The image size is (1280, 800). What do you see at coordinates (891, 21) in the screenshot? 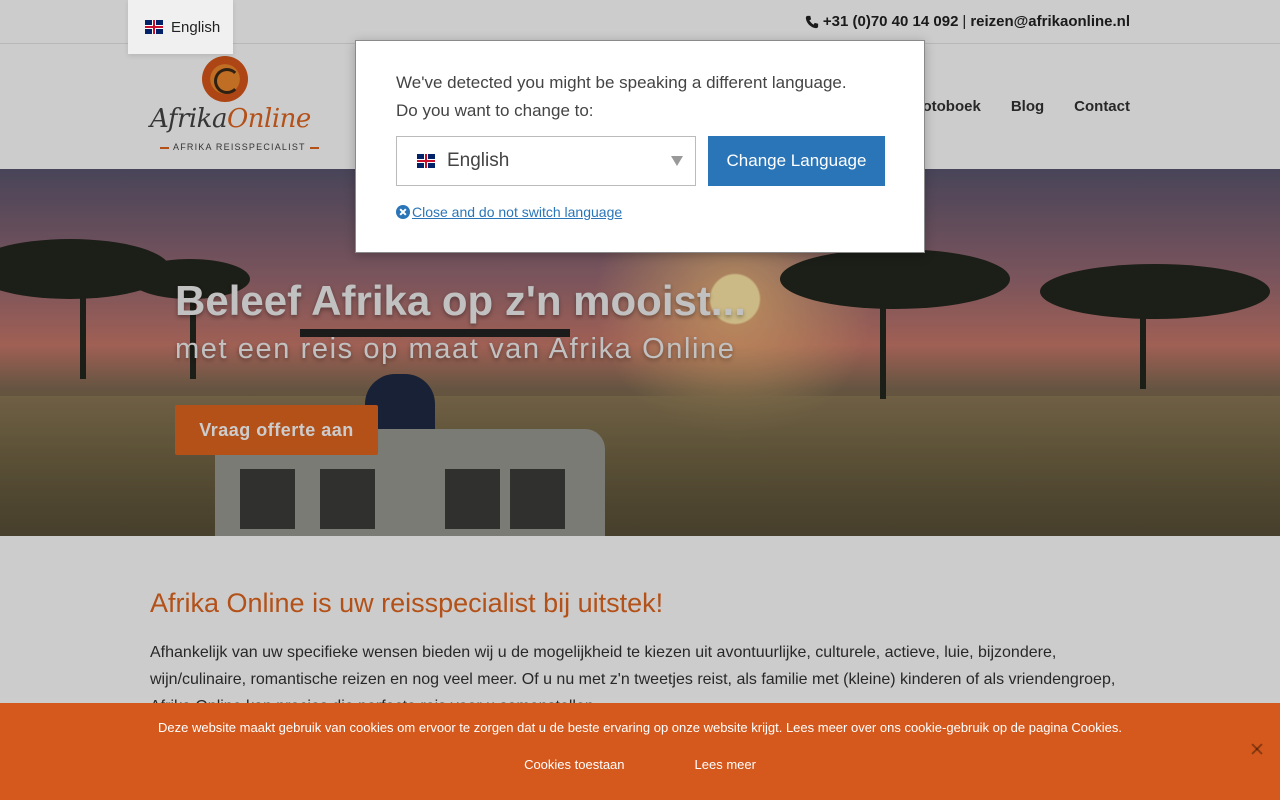
I see `phone-number: +31 (0)70 40 14 092` at bounding box center [891, 21].